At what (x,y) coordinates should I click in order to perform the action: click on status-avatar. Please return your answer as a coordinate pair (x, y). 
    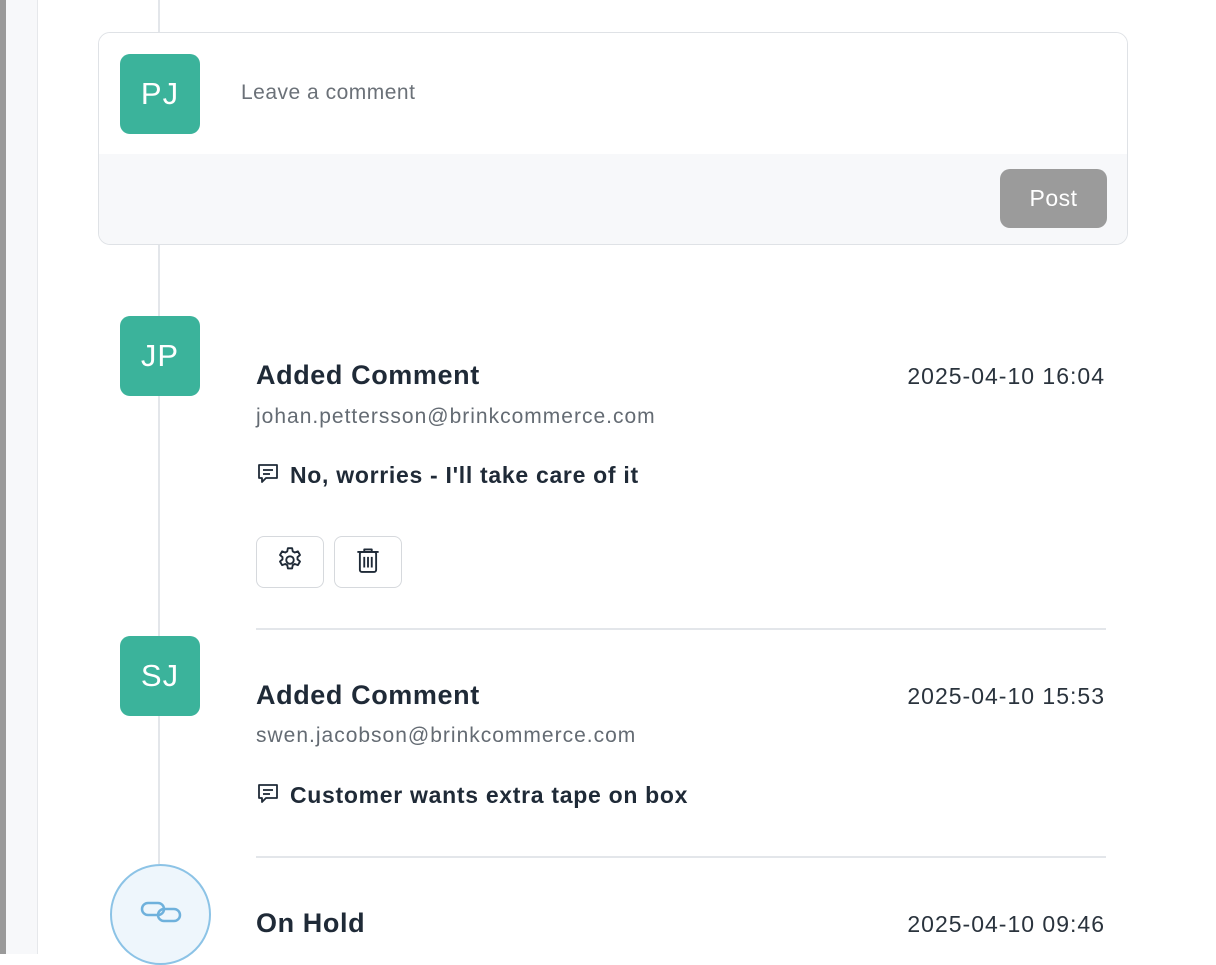
    Looking at the image, I should click on (160, 914).